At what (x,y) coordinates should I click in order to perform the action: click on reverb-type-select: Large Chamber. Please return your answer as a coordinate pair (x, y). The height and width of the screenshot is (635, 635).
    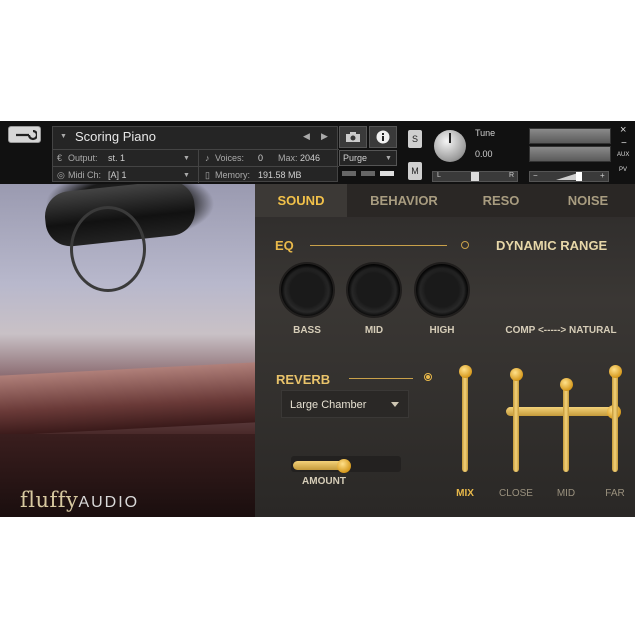
    Looking at the image, I should click on (345, 404).